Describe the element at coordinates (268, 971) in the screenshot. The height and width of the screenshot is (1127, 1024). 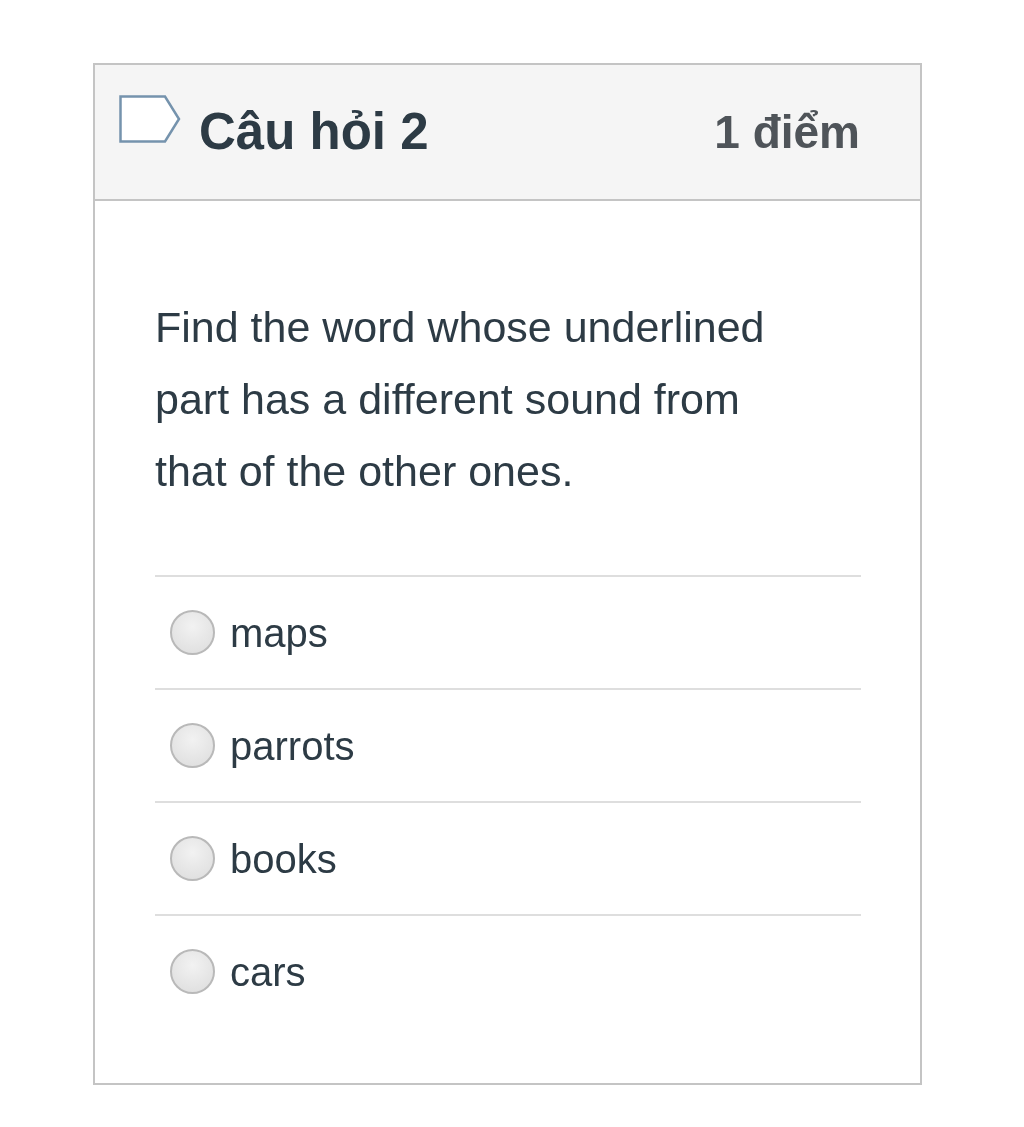
I see `option-label: cars` at that location.